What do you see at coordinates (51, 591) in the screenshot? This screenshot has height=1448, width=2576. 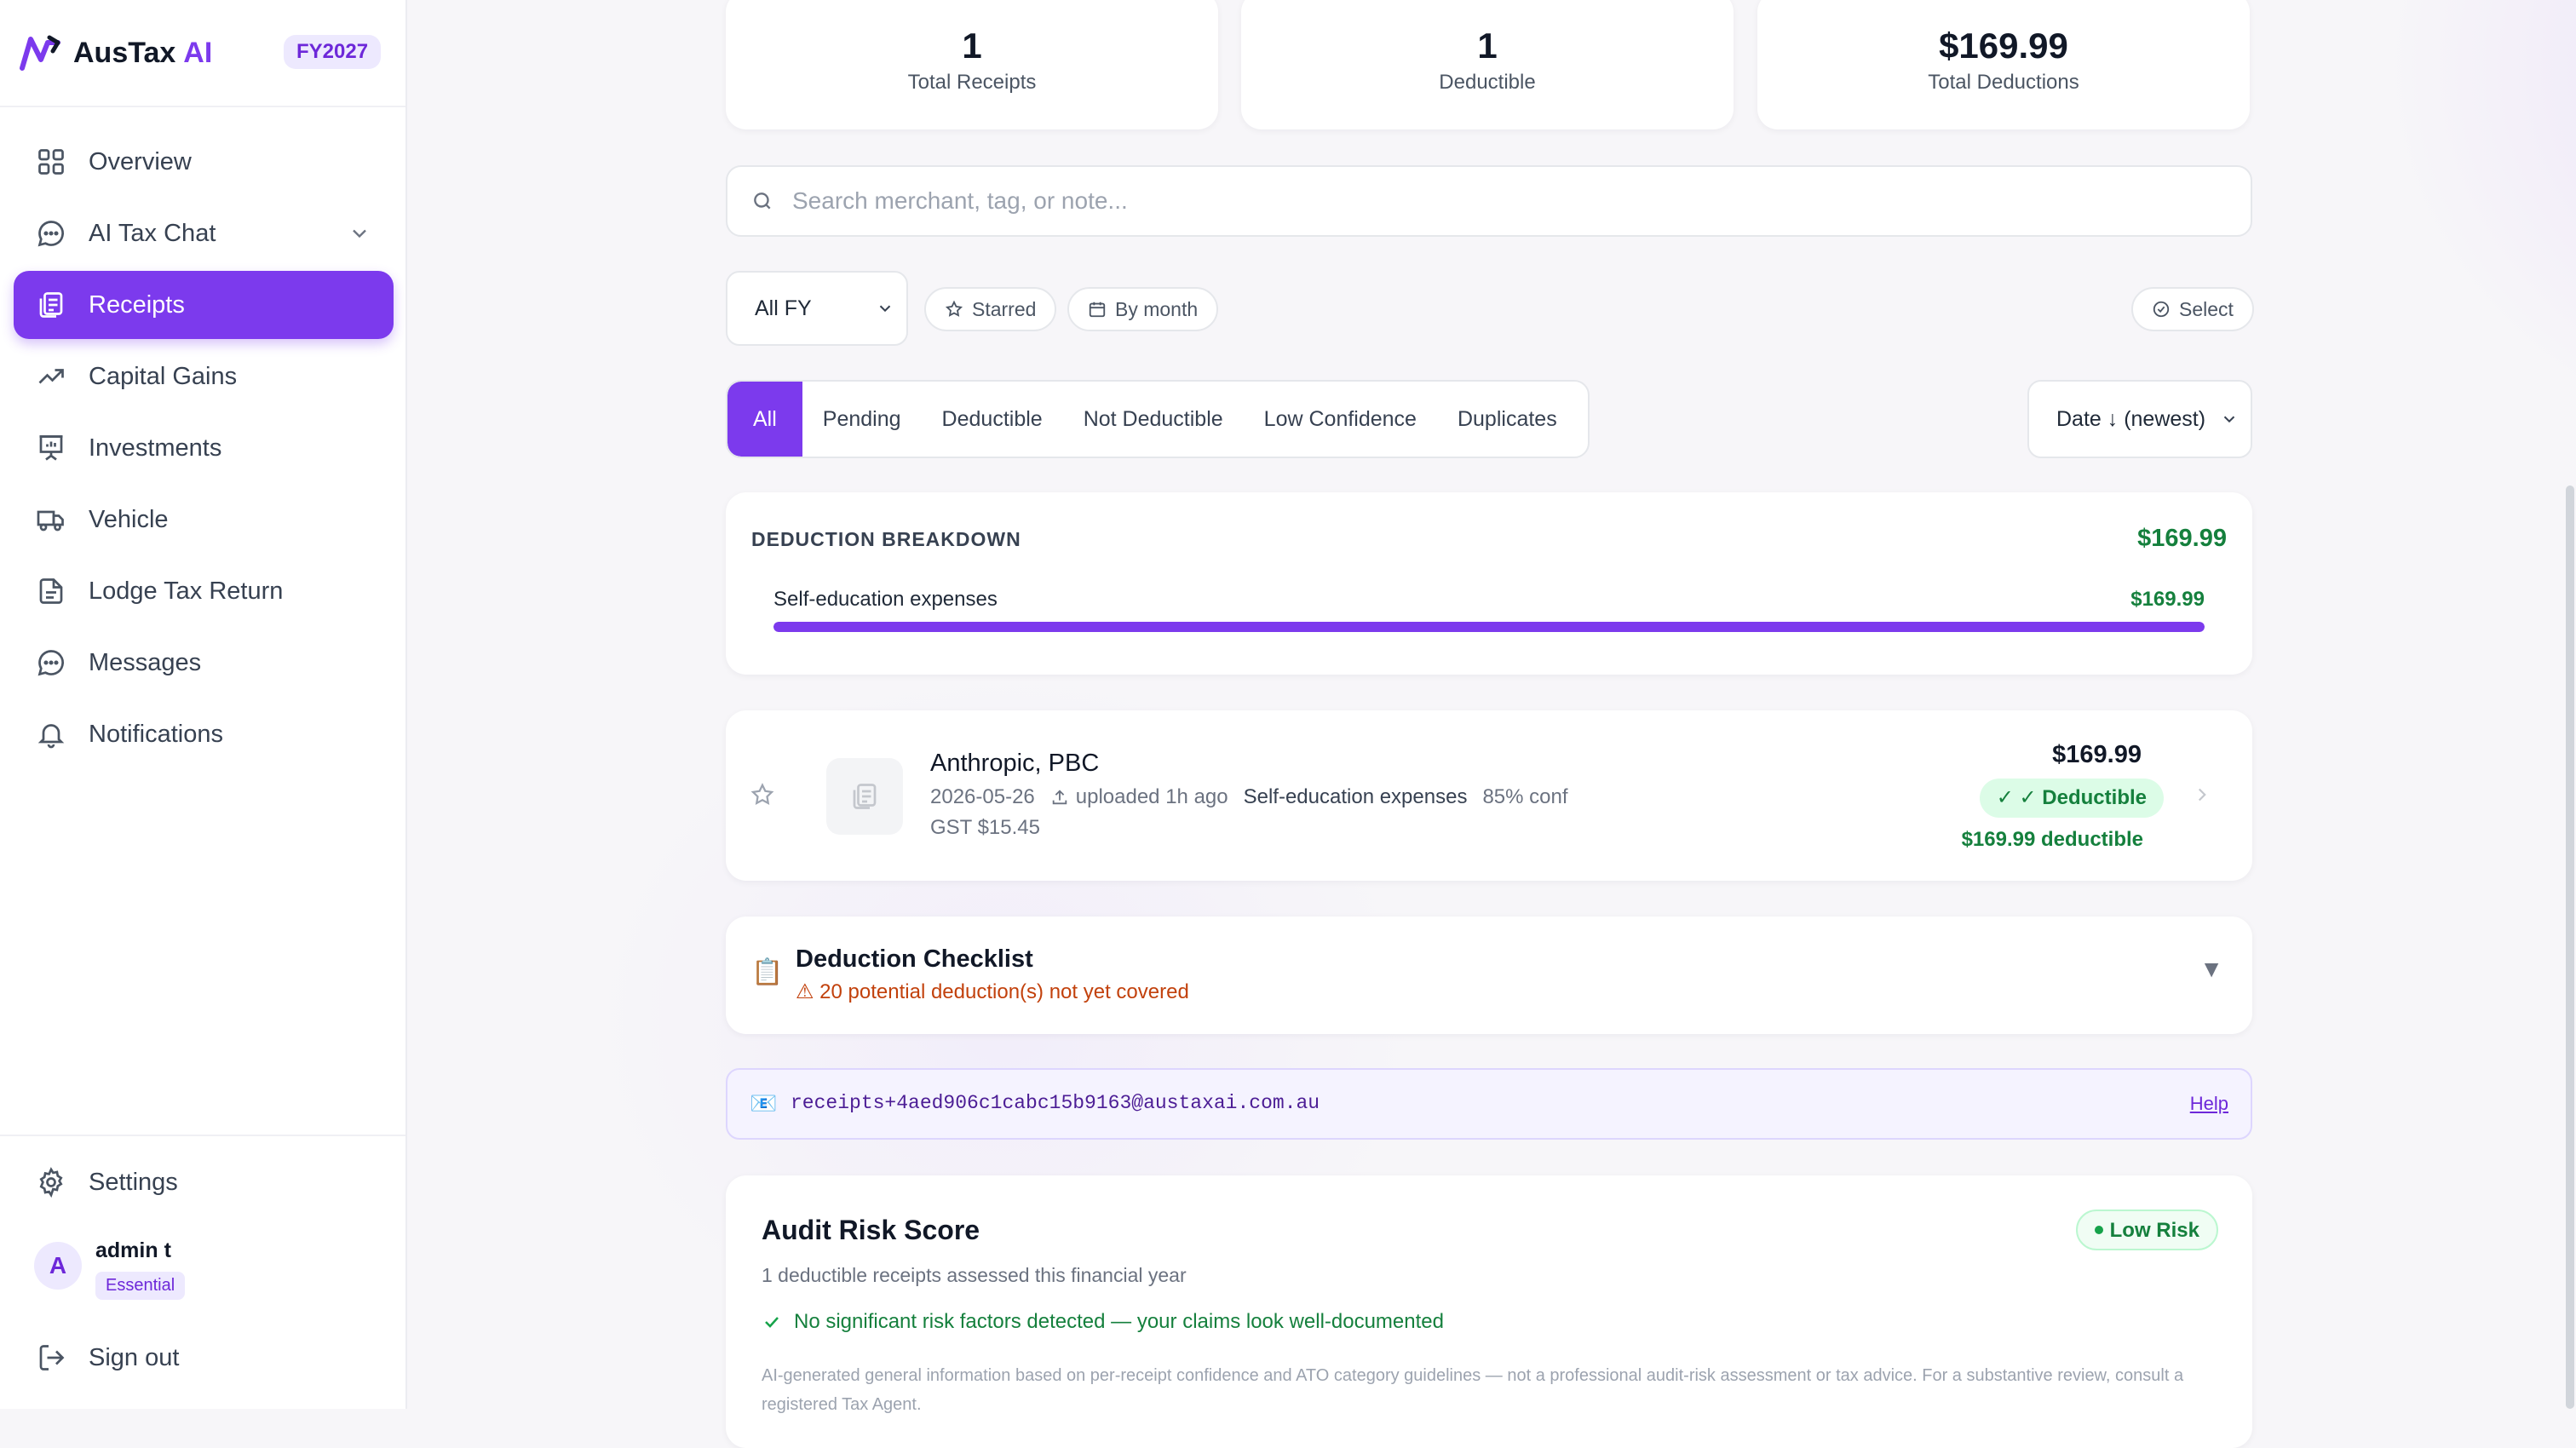 I see `document-icon` at bounding box center [51, 591].